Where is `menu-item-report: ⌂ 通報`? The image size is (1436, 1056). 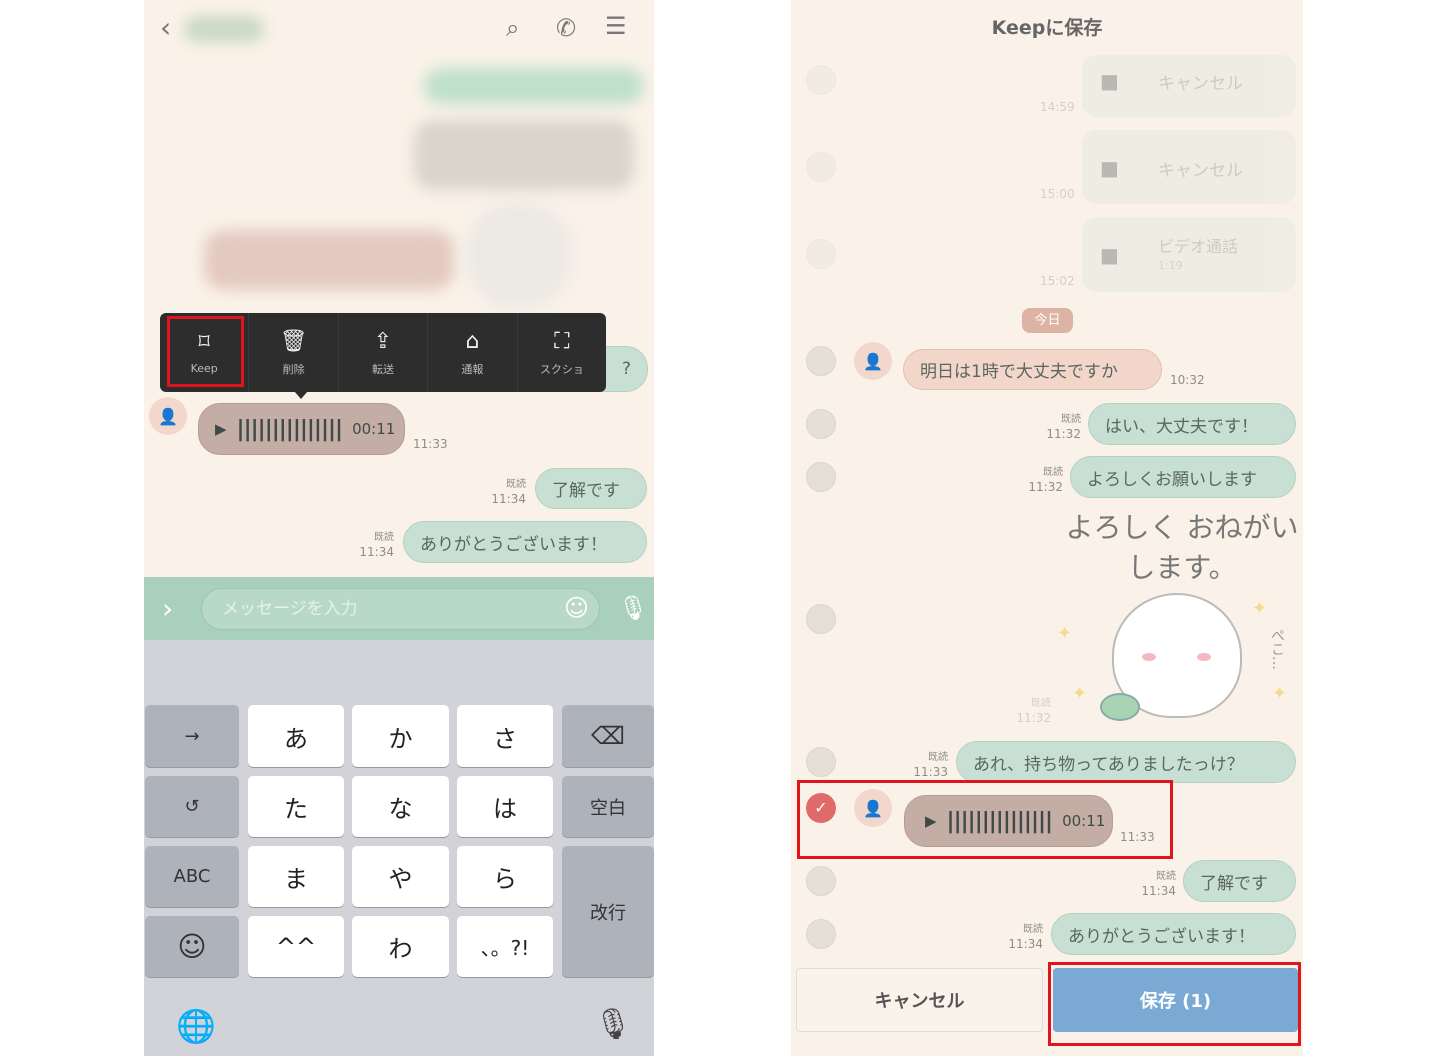 menu-item-report: ⌂ 通報 is located at coordinates (473, 352).